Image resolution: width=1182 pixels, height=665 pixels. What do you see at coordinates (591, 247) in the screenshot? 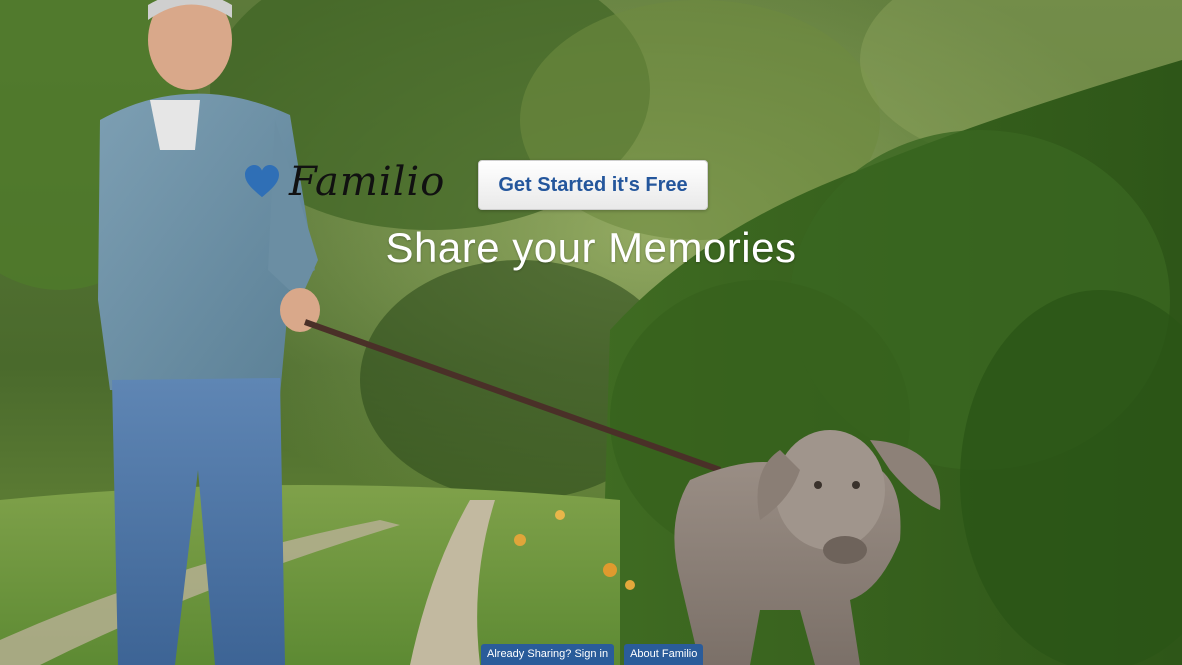
I see `hero-tagline: Share your Memories` at bounding box center [591, 247].